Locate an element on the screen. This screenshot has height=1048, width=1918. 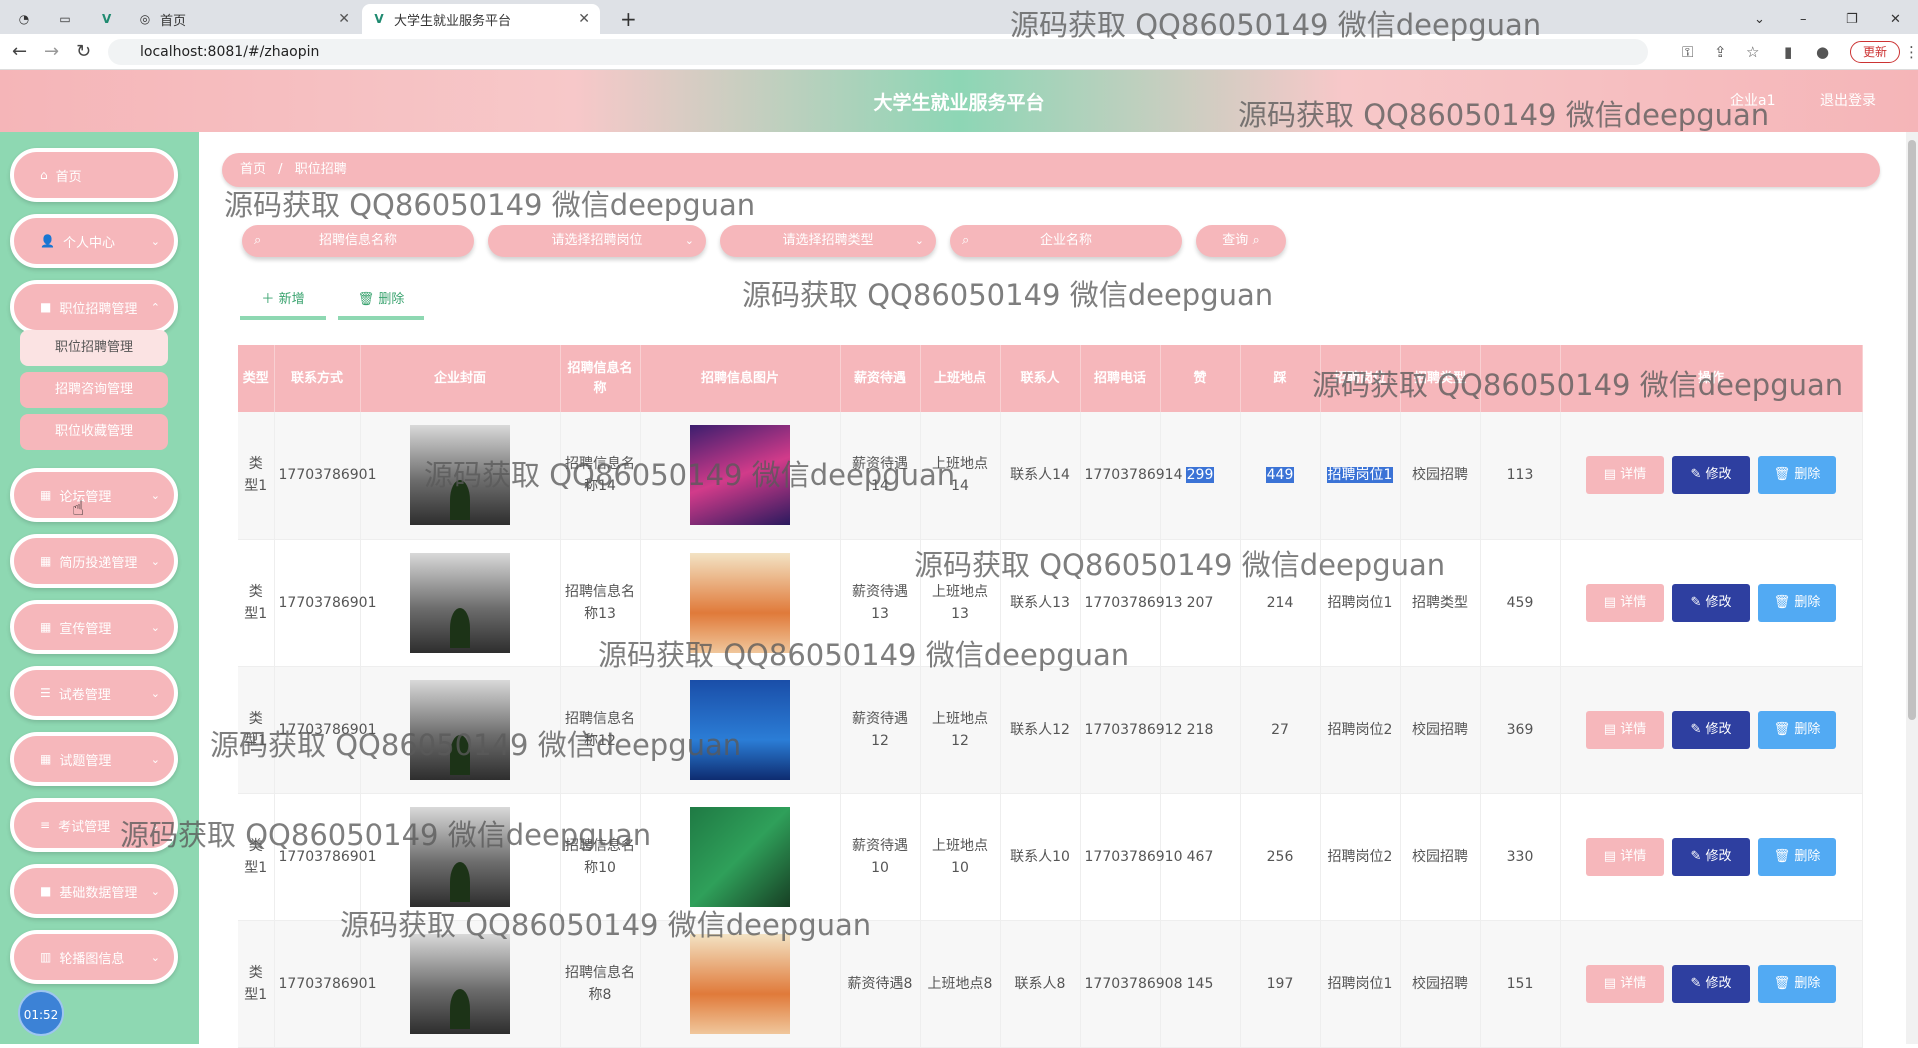
cell-person: 联系人10 is located at coordinates (1040, 857).